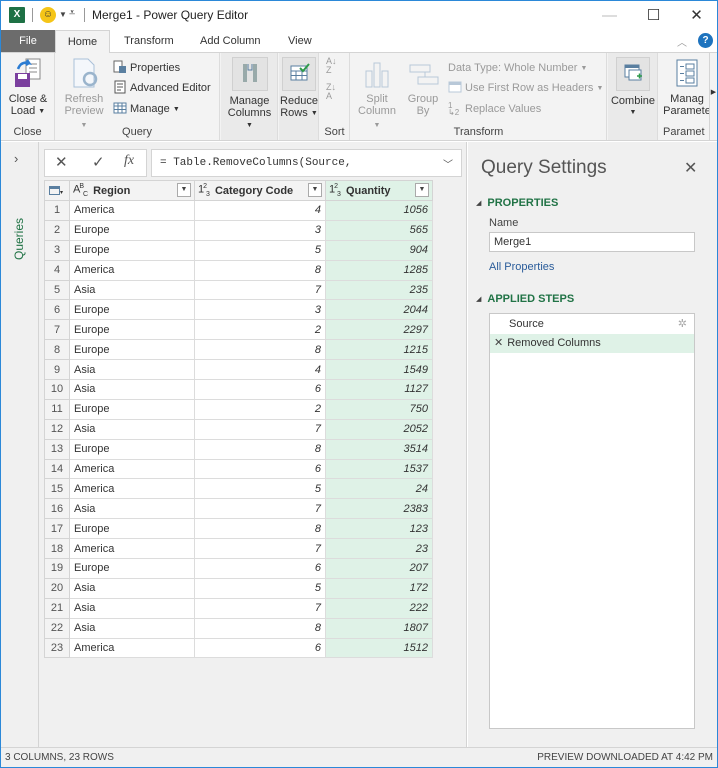  I want to click on manage-columns-button: Manage Columns ▼, so click(249, 94).